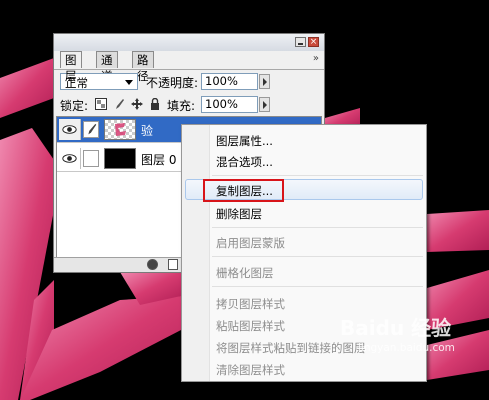  What do you see at coordinates (316, 58) in the screenshot?
I see `panel-menu-icon: »` at bounding box center [316, 58].